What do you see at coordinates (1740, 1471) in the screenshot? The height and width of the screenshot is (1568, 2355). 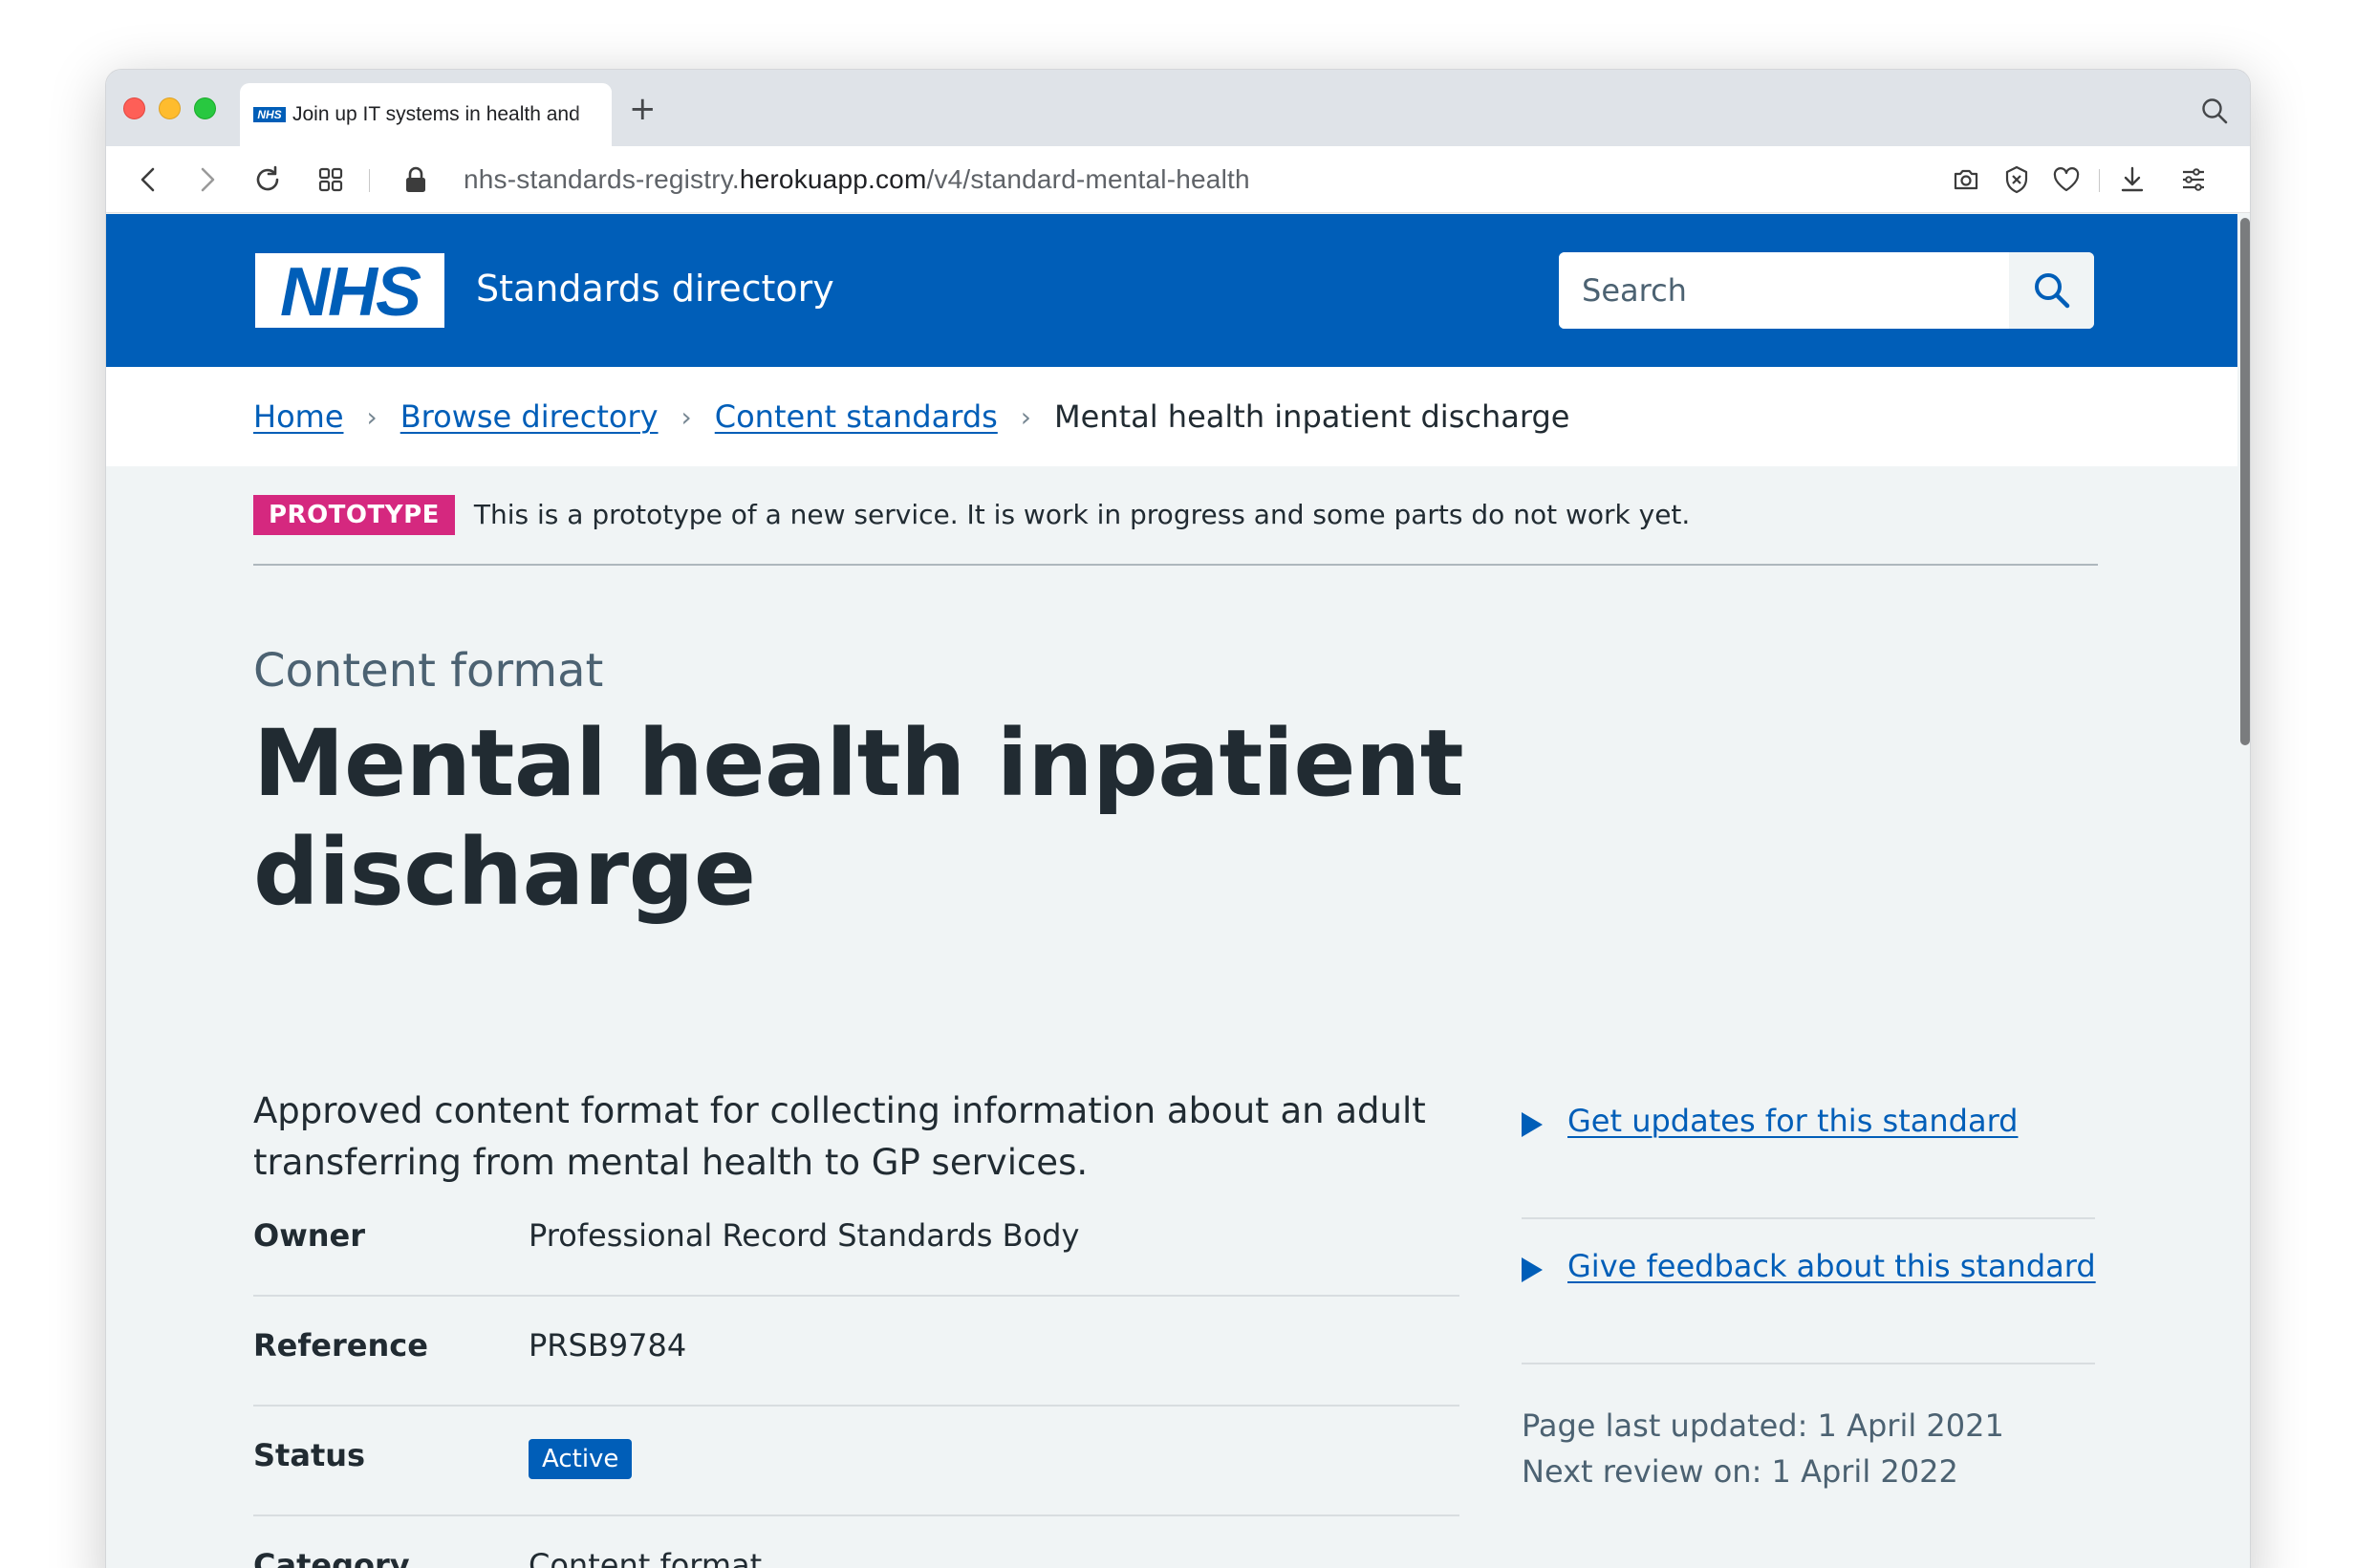 I see `next-review-text: Next review on: 1 April 2022` at bounding box center [1740, 1471].